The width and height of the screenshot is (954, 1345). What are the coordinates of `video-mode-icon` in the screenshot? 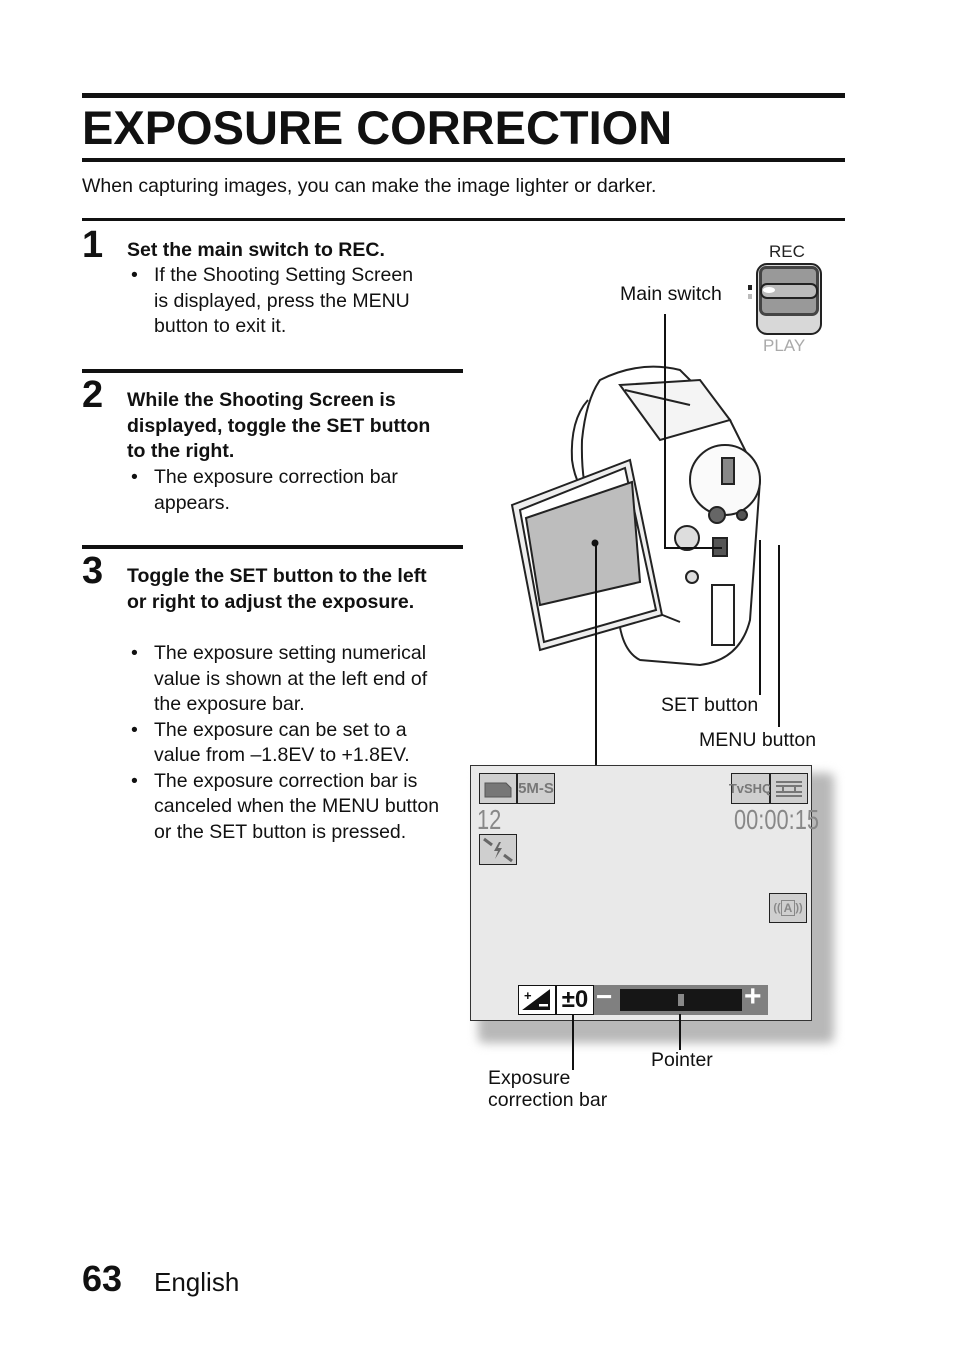 It's located at (789, 788).